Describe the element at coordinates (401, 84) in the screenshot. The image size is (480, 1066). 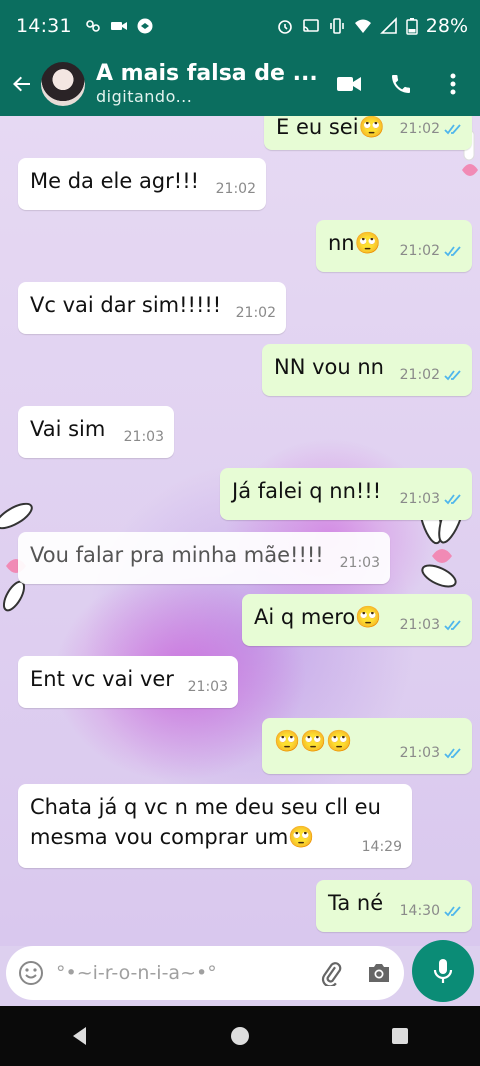
I see `phone-icon` at that location.